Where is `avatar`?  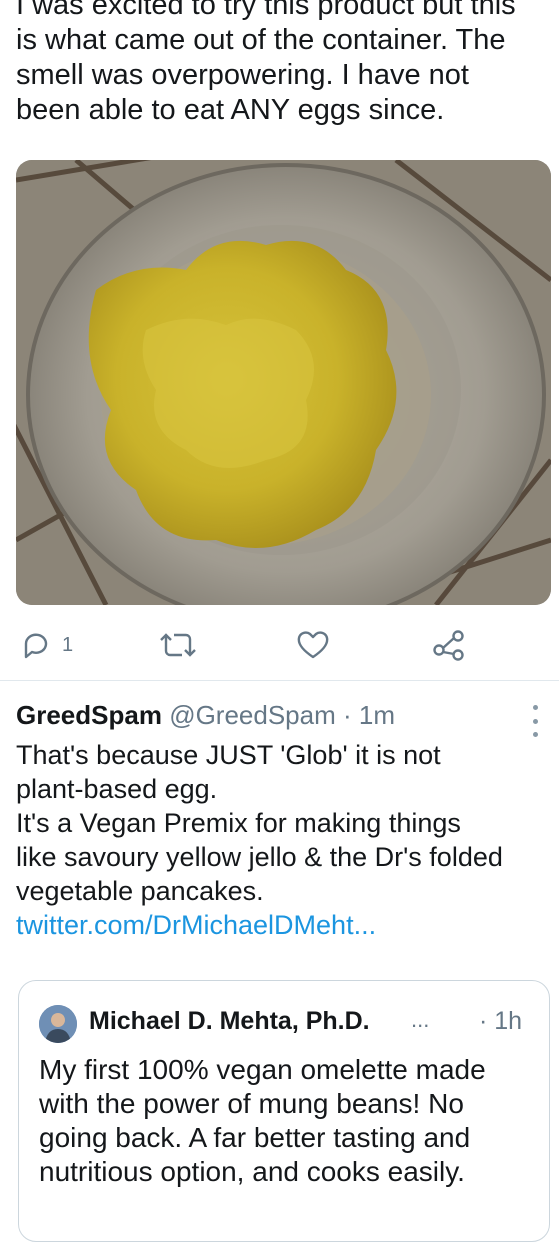
avatar is located at coordinates (58, 1024).